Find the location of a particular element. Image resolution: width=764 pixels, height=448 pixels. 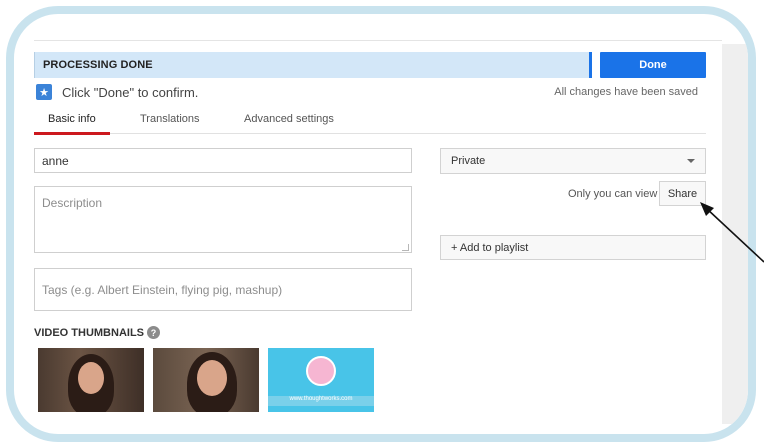

saved-status: All changes have been saved is located at coordinates (626, 92).